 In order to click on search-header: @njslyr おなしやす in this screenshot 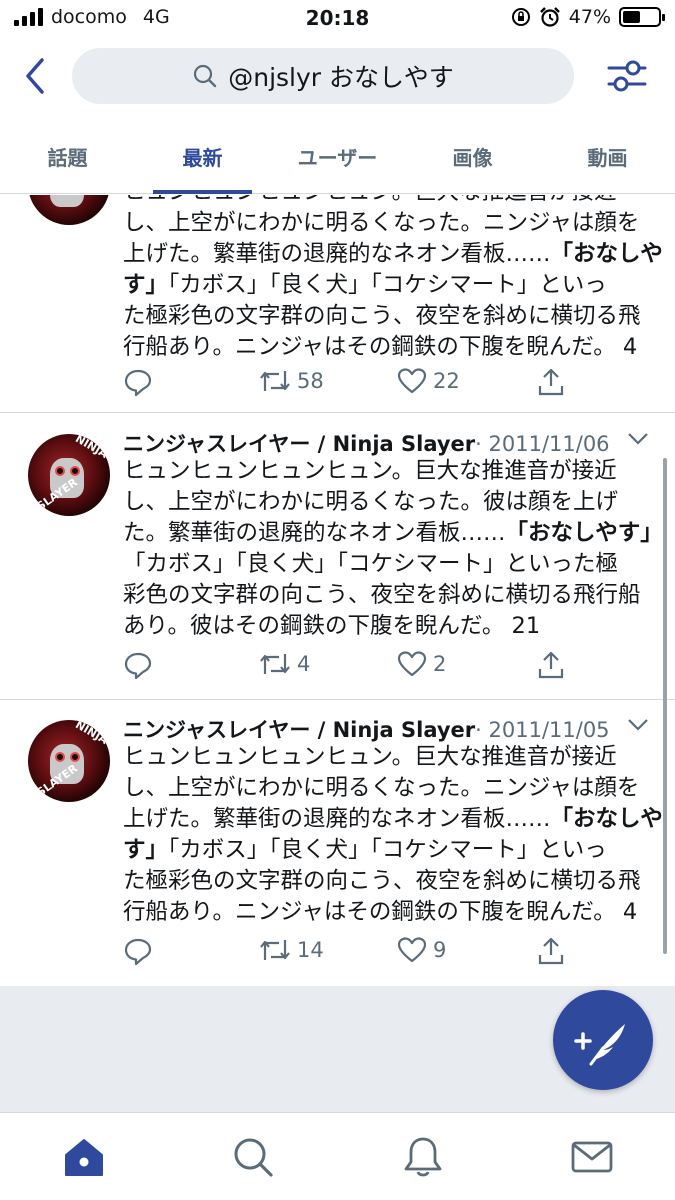, I will do `click(337, 76)`.